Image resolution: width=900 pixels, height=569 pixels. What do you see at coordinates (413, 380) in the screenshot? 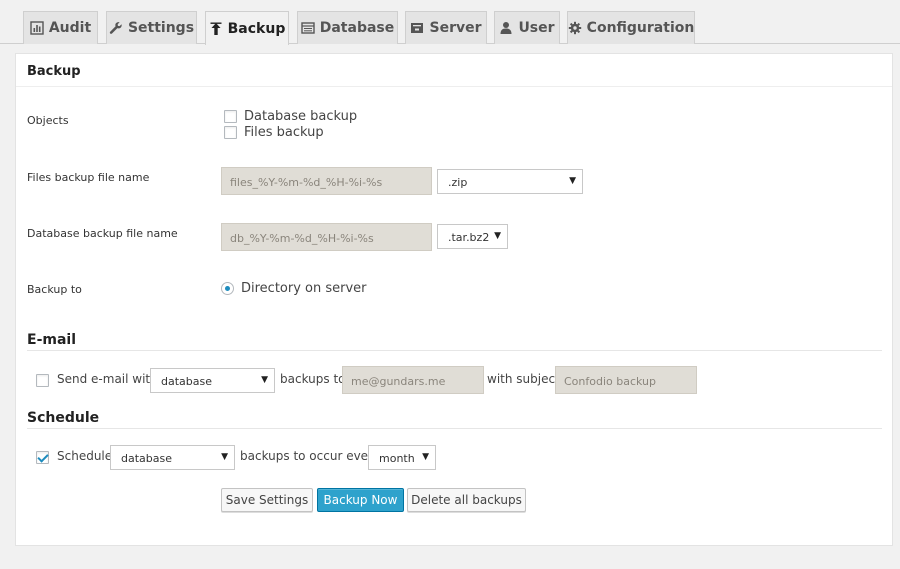
I see `email-address-input: me@gundars.me` at bounding box center [413, 380].